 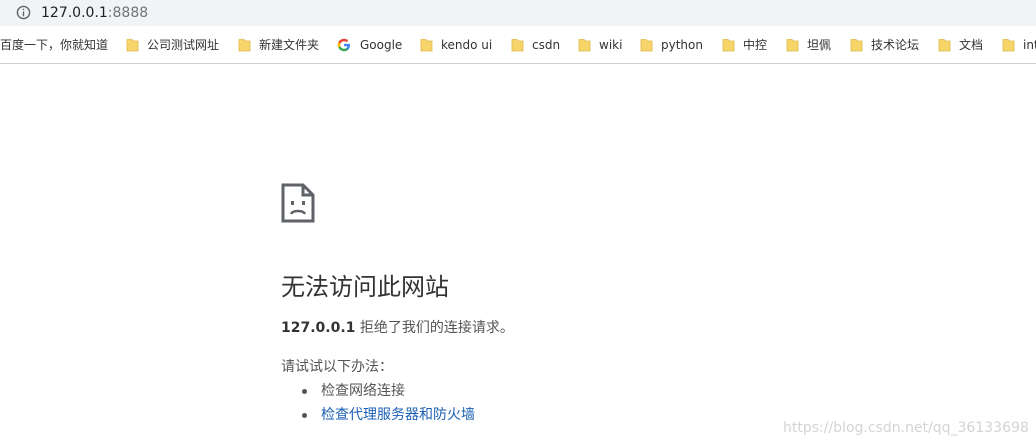 What do you see at coordinates (363, 391) in the screenshot?
I see `suggestion-label: 检查网络连接` at bounding box center [363, 391].